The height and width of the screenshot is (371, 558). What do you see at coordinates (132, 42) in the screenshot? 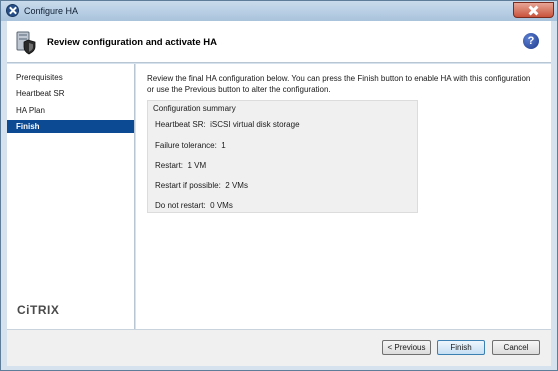
I see `page-title: Review configuration and activate HA` at bounding box center [132, 42].